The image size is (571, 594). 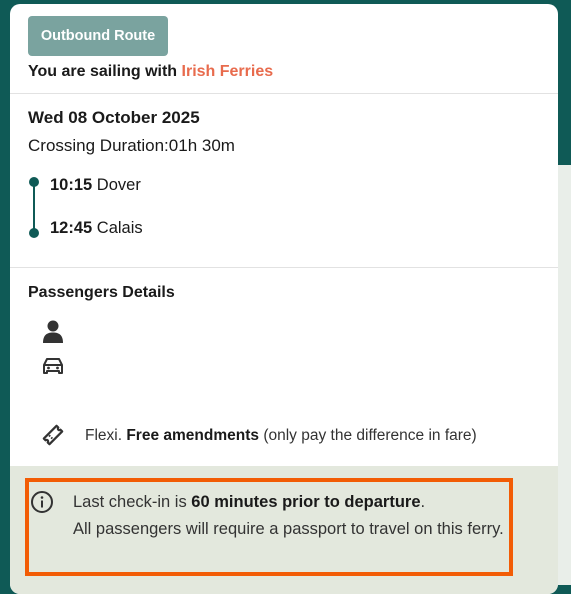 What do you see at coordinates (114, 117) in the screenshot?
I see `sailing-date: Wed 08 October 2025` at bounding box center [114, 117].